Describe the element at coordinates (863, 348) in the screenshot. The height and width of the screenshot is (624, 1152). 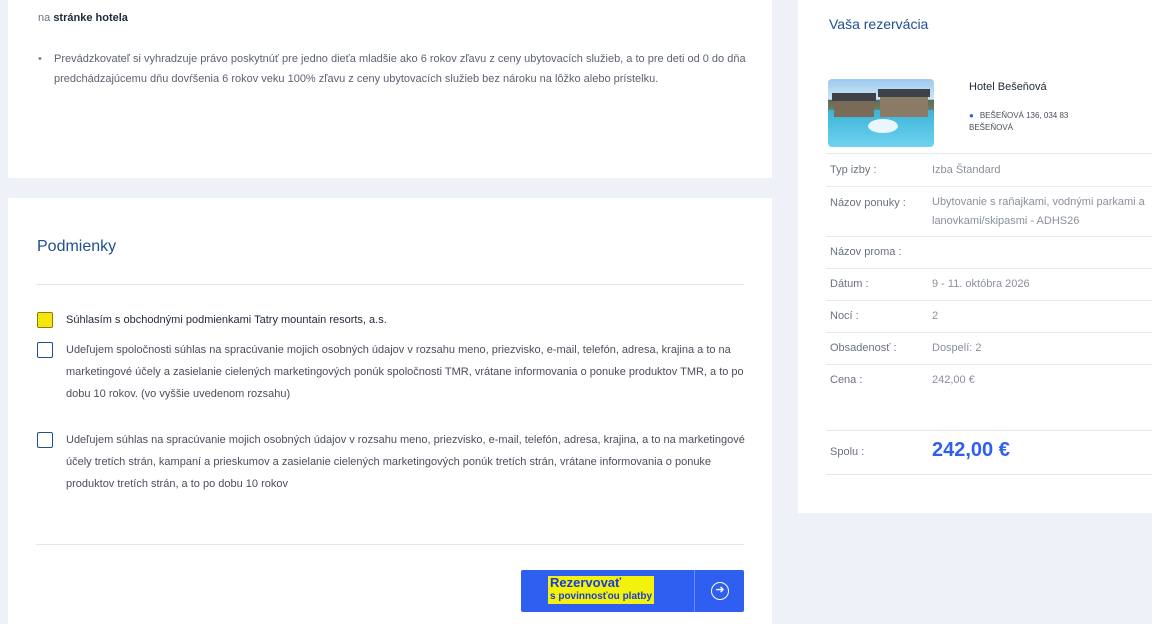
I see `summary-key: Obsadenosť :` at that location.